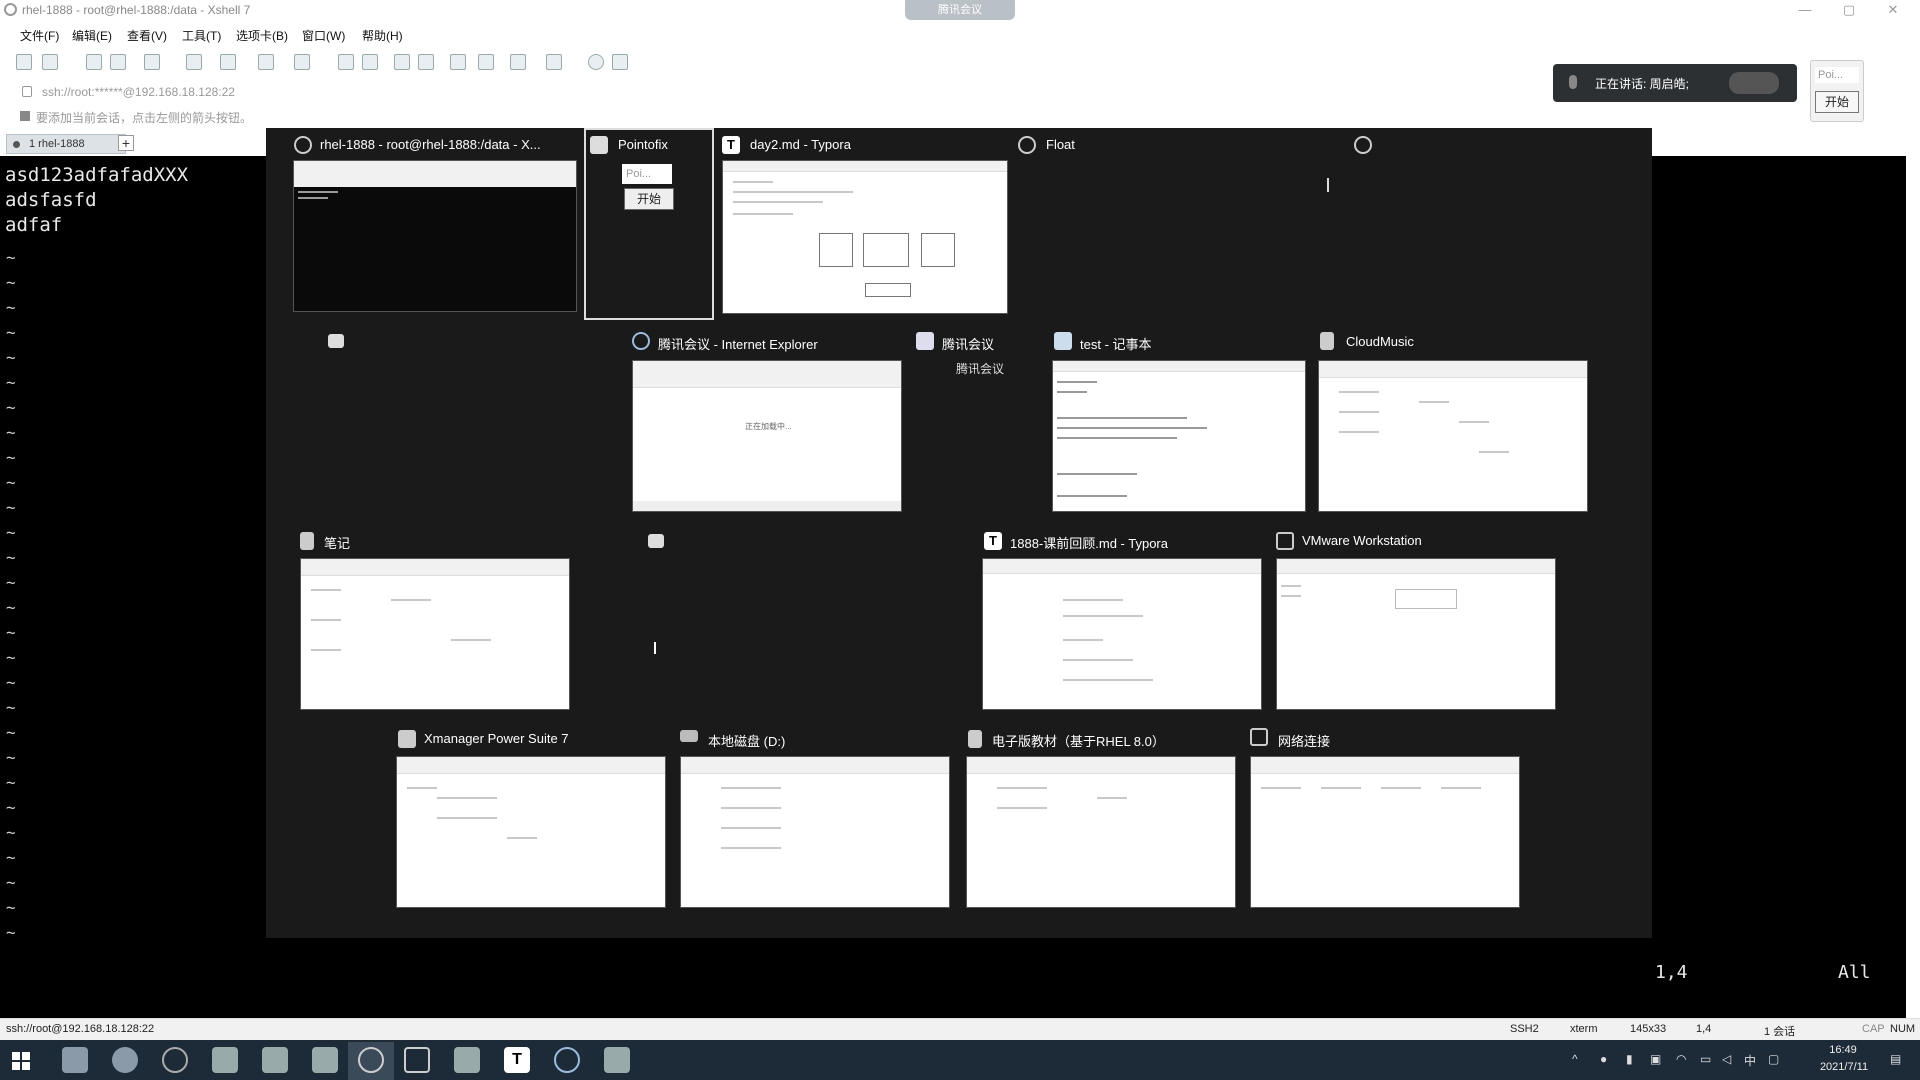 This screenshot has height=1080, width=1920. Describe the element at coordinates (1655, 1059) in the screenshot. I see `tray-app-icon: ▣` at that location.